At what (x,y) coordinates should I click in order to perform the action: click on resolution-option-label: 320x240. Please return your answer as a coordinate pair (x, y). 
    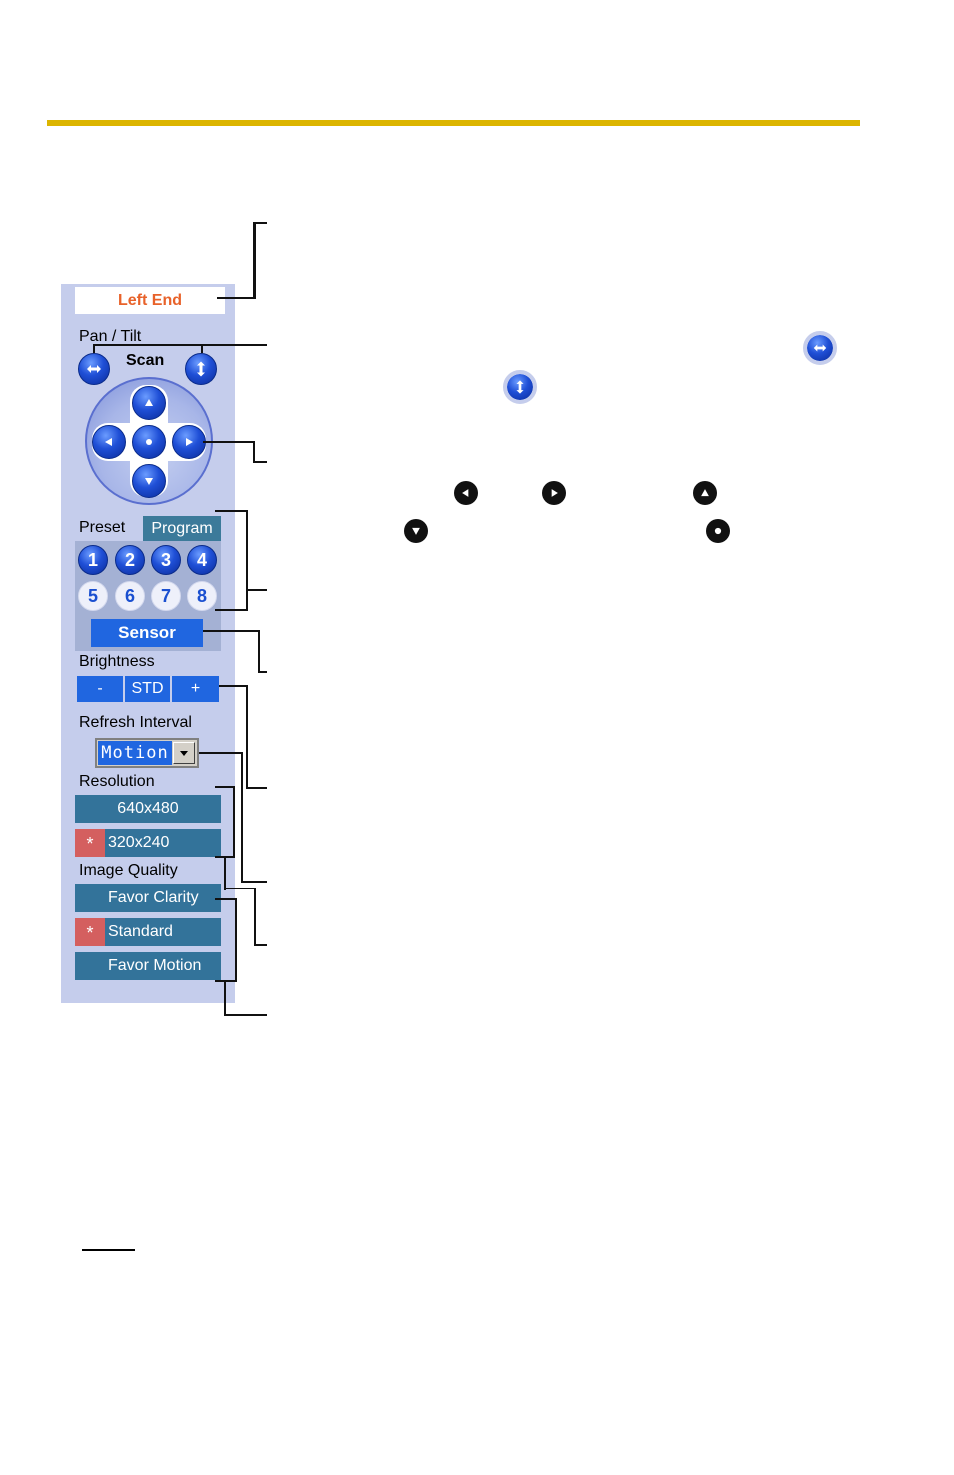
    Looking at the image, I should click on (139, 842).